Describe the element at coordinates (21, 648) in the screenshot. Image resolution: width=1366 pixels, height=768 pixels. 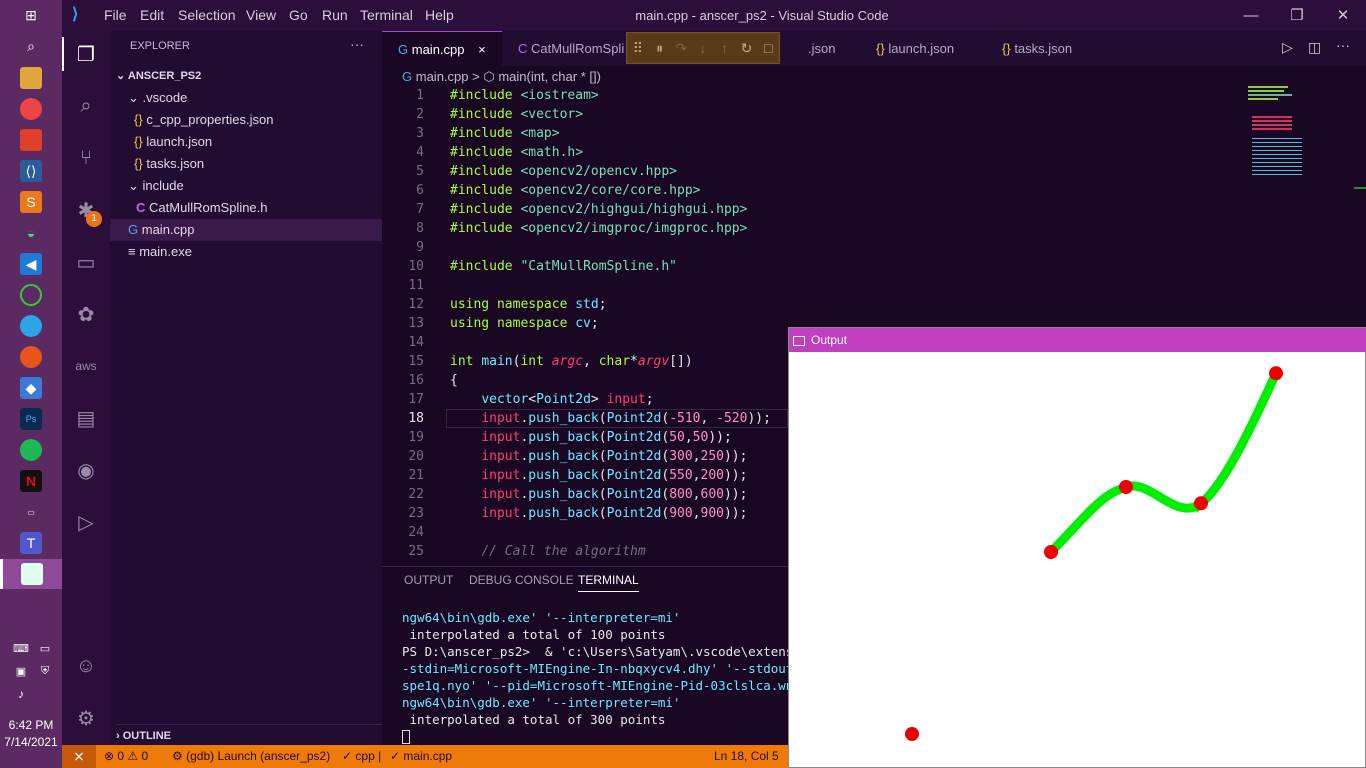
I see `network-icon: ⌨` at that location.